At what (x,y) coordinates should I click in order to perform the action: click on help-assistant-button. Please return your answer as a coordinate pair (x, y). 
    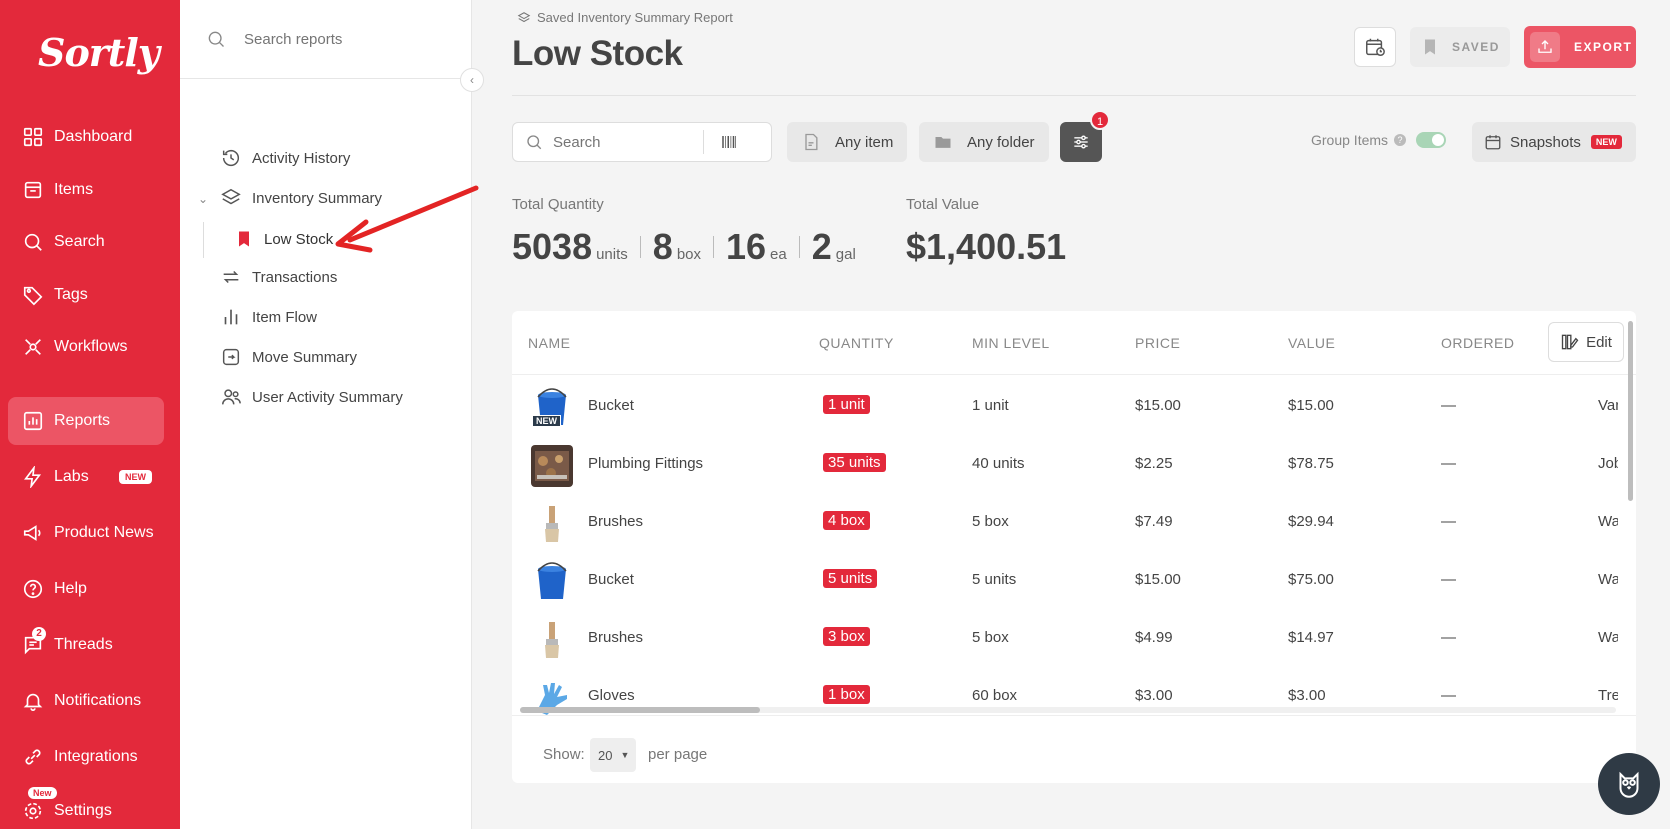
    Looking at the image, I should click on (1629, 784).